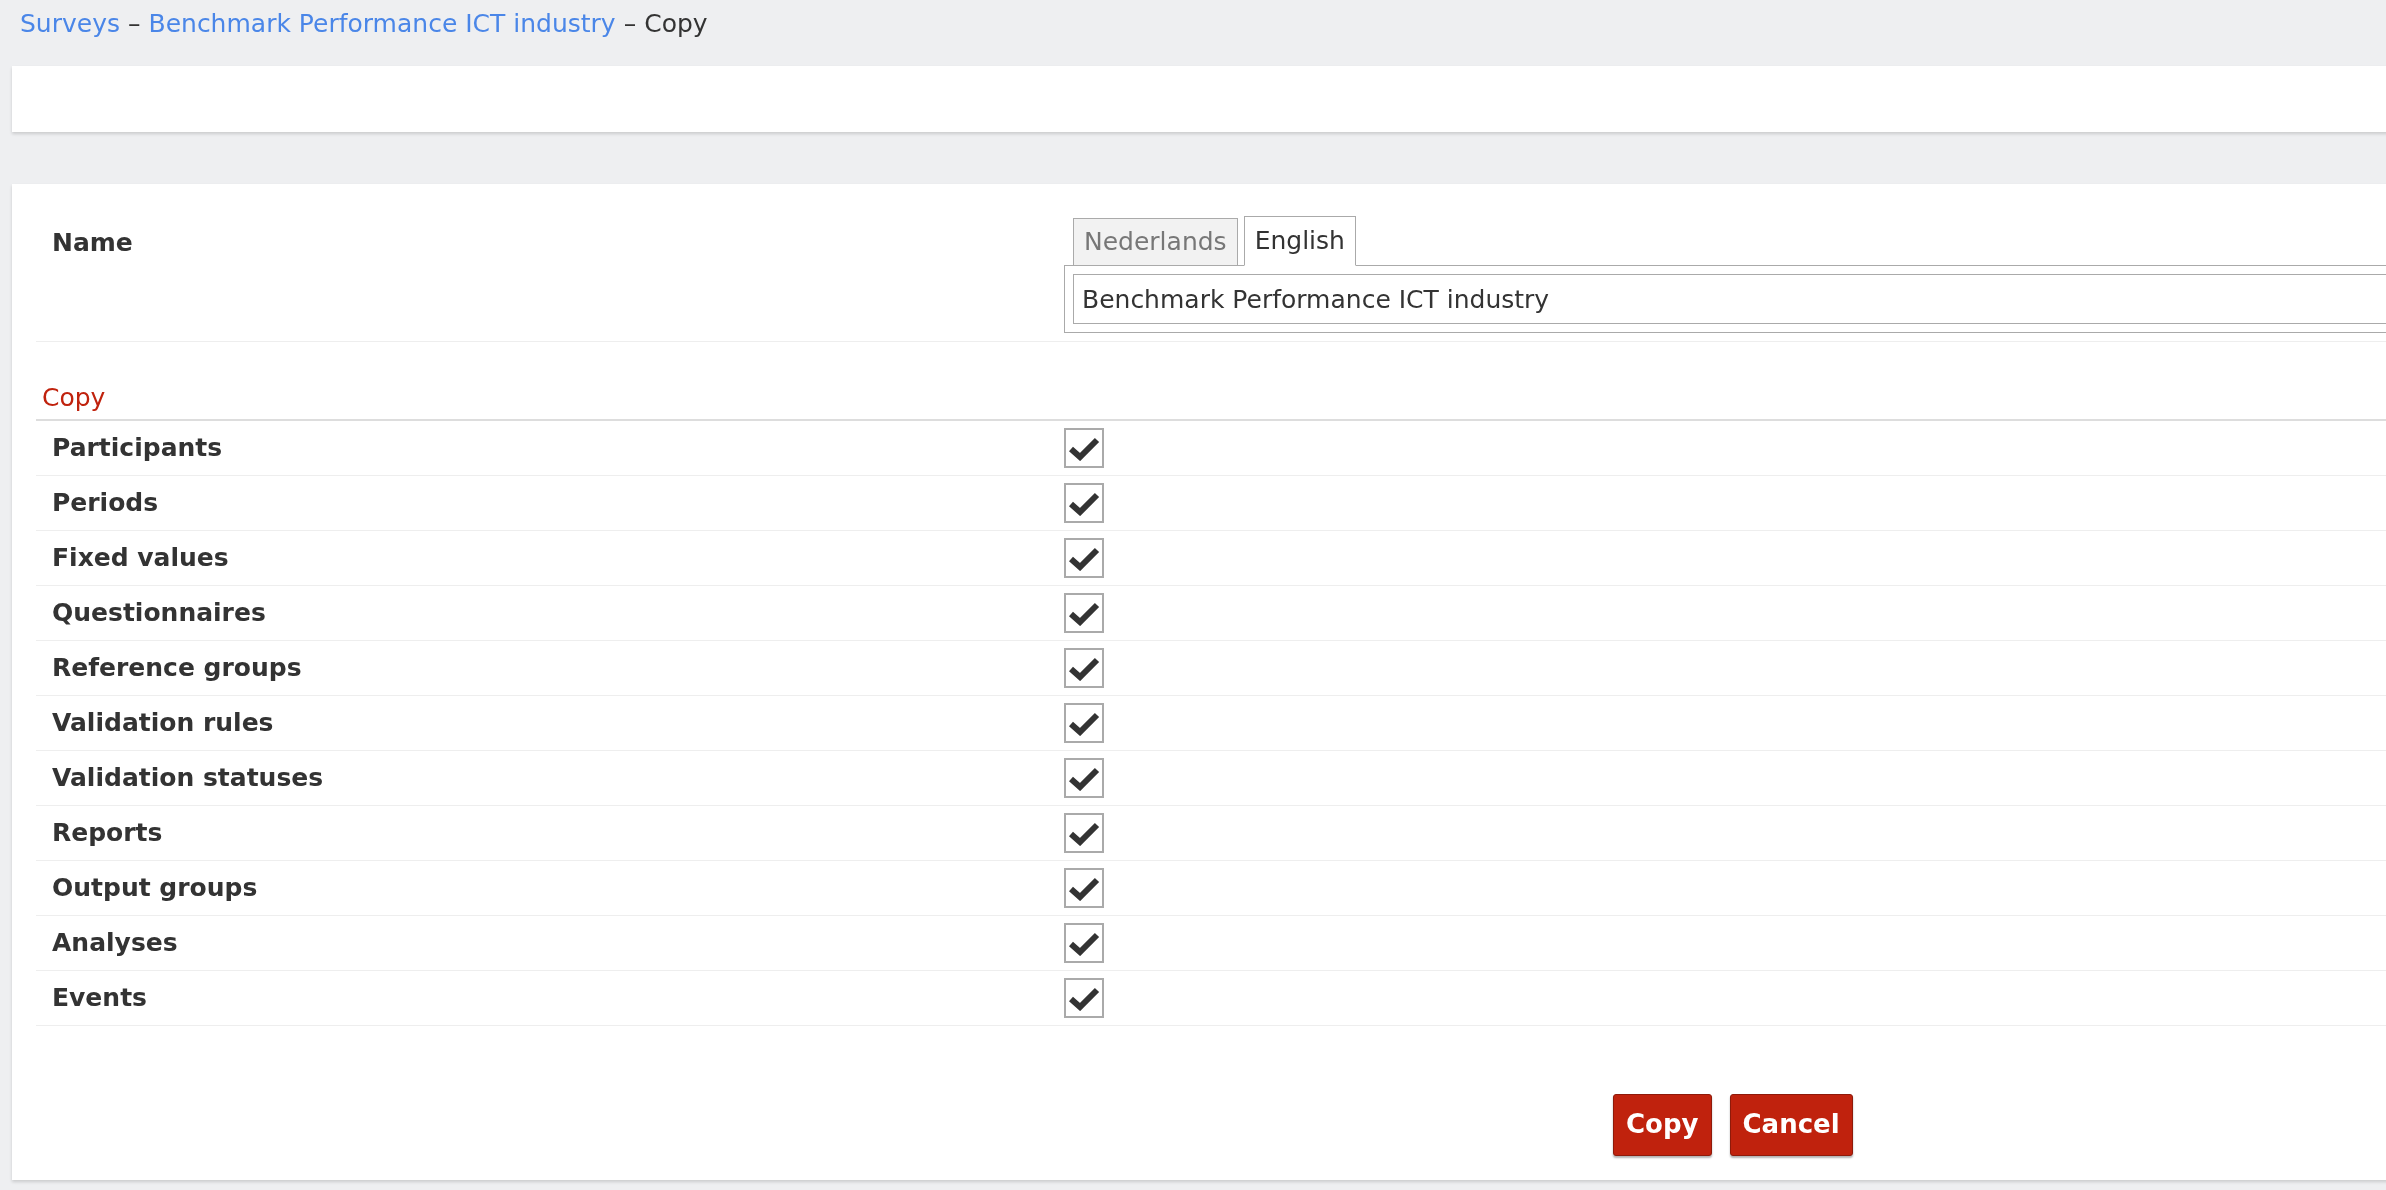  I want to click on option-label: Analyses, so click(115, 942).